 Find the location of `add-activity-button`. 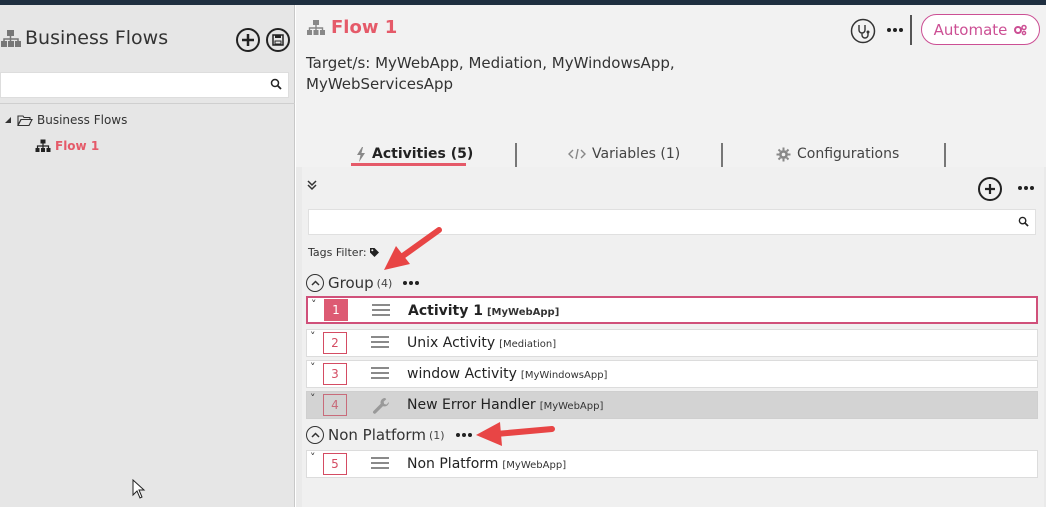

add-activity-button is located at coordinates (990, 189).